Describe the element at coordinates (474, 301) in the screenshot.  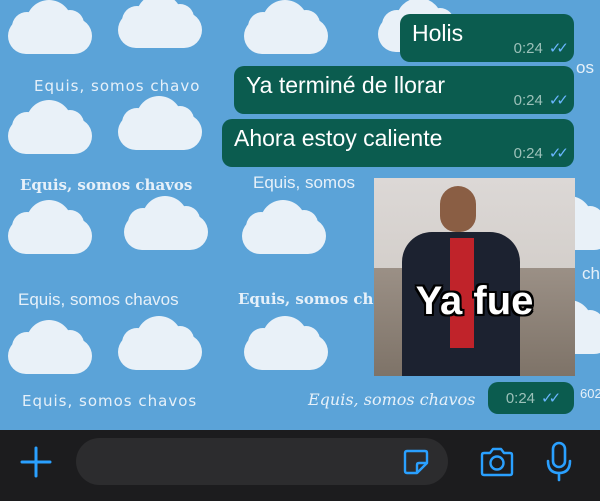
I see `sticker-caption: Ya fue` at that location.